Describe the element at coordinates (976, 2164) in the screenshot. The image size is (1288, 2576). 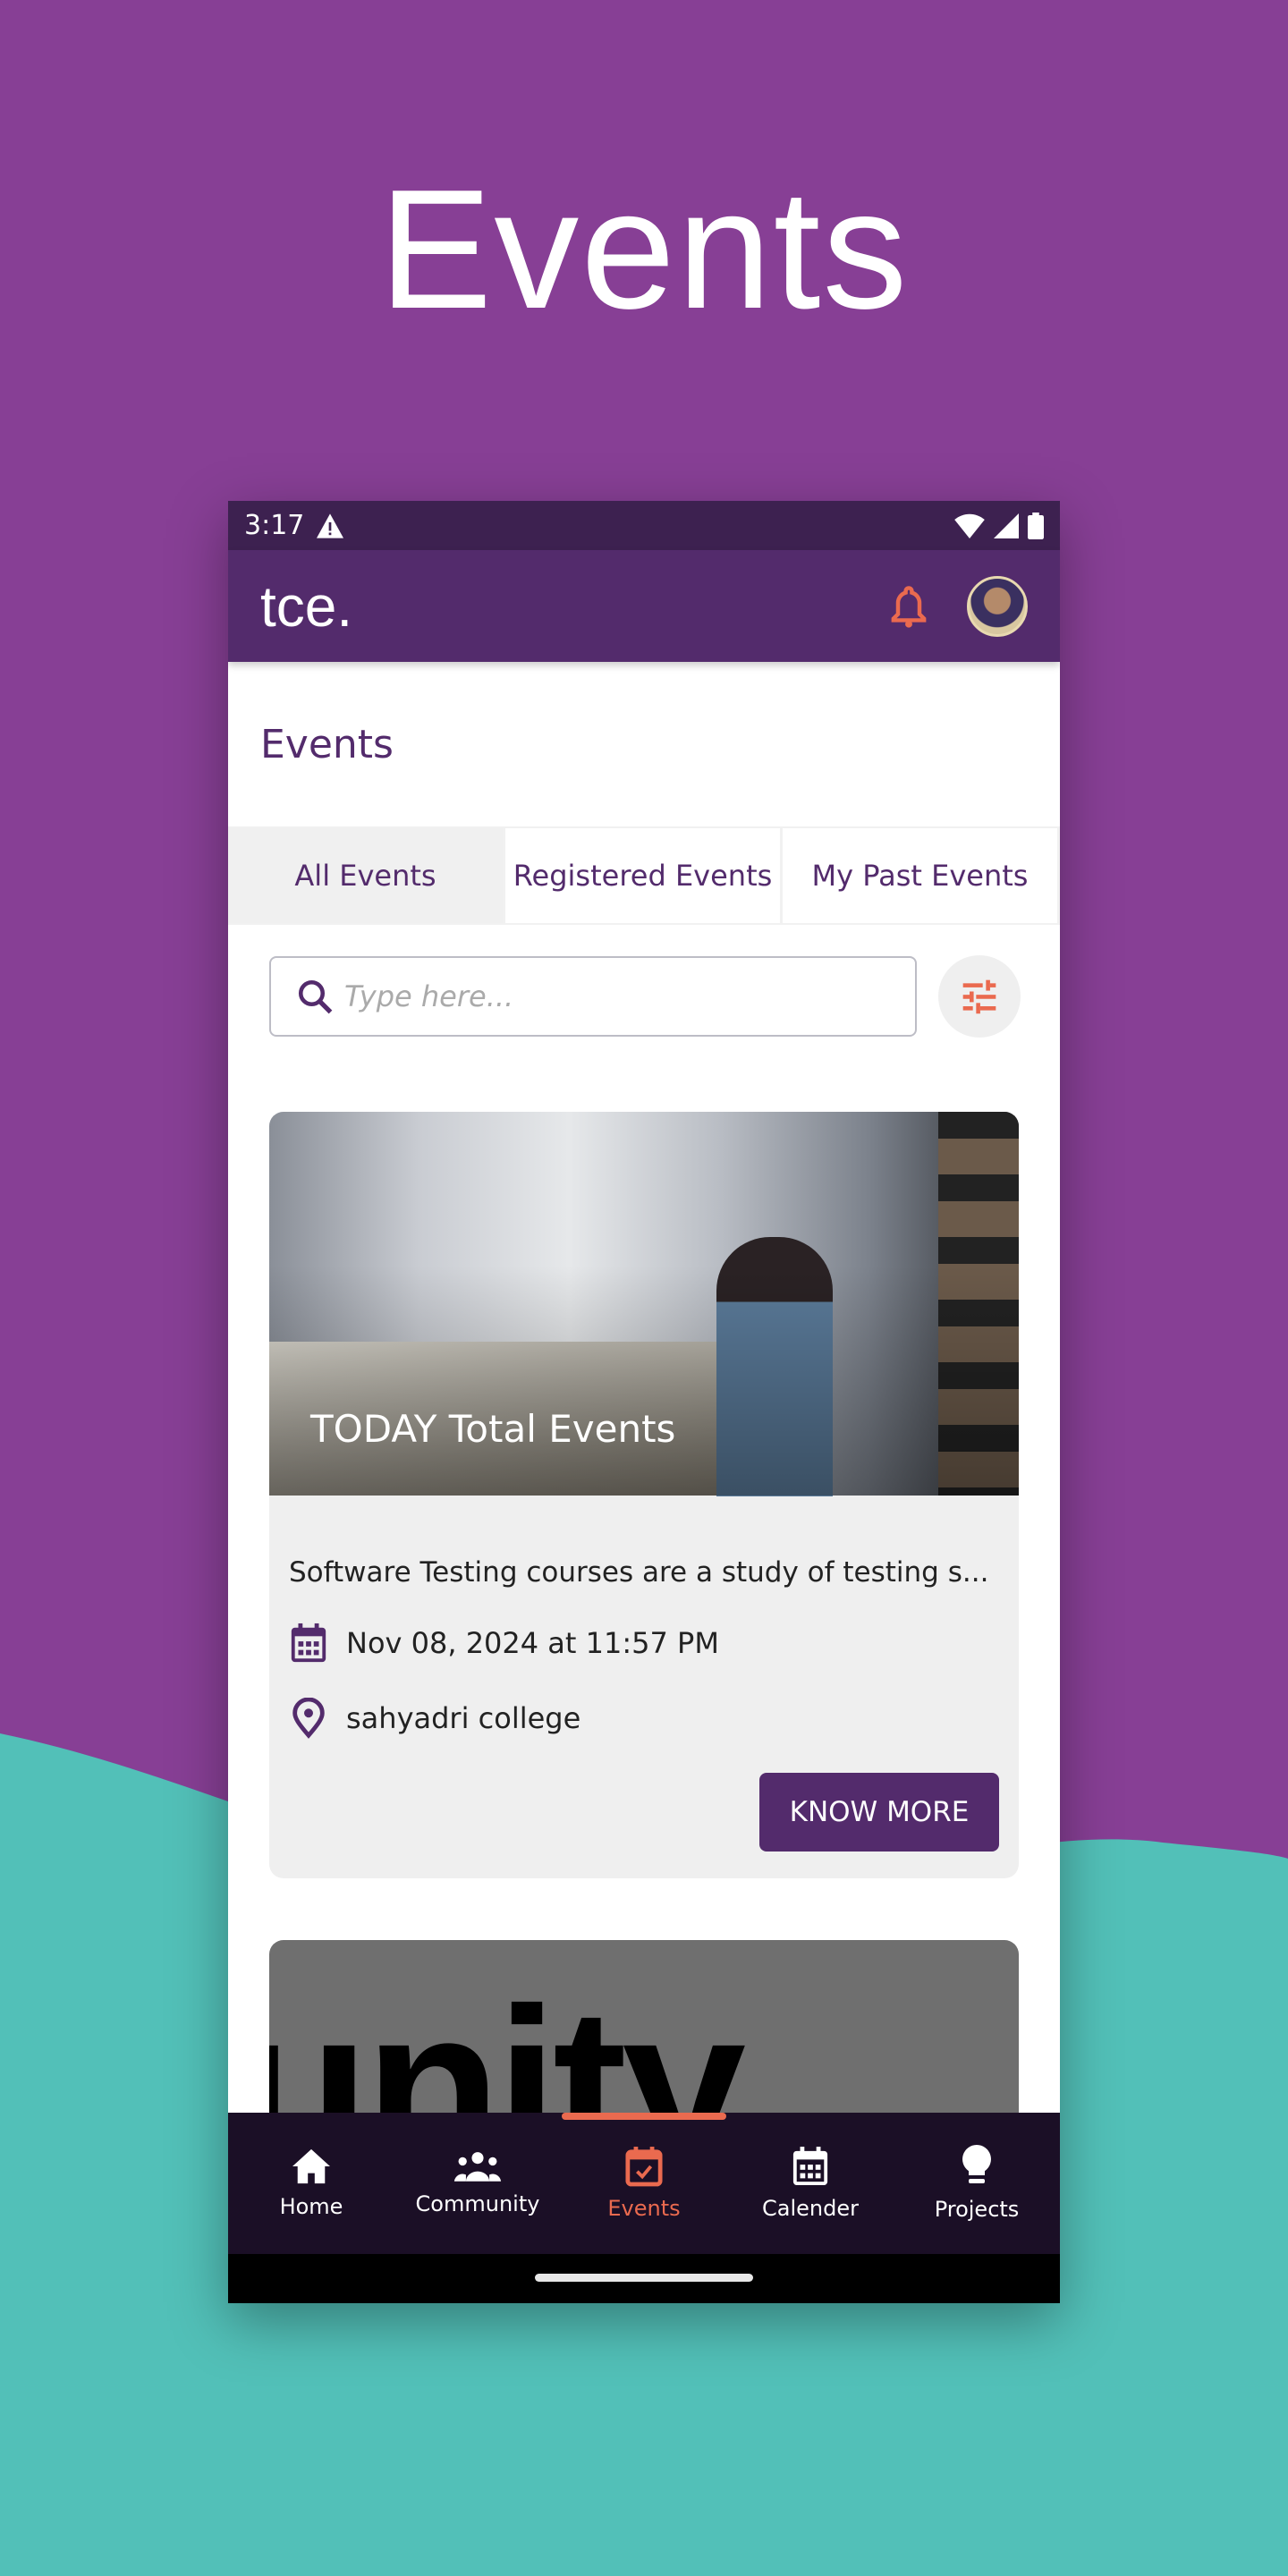
I see `lightbulb-icon` at that location.